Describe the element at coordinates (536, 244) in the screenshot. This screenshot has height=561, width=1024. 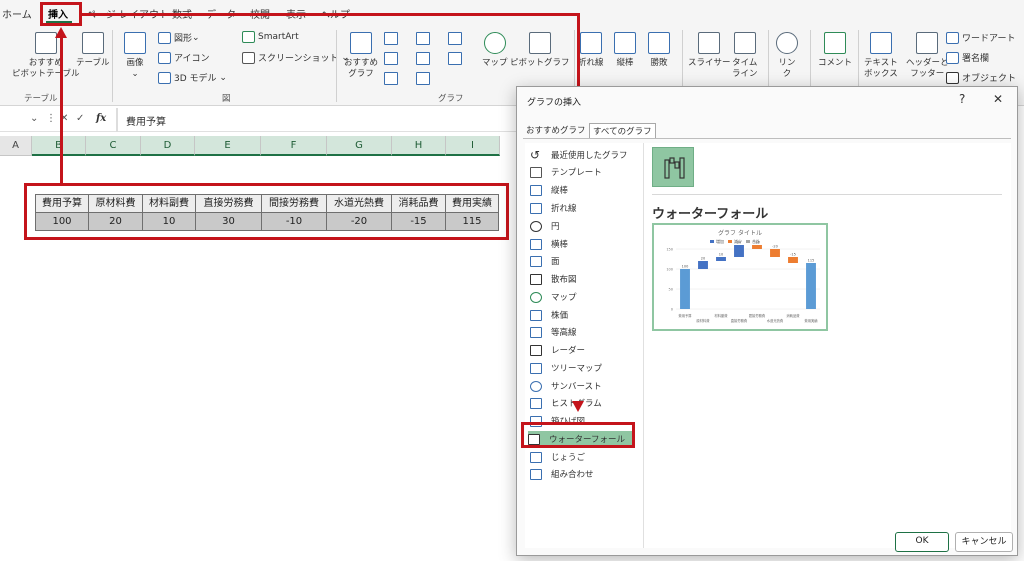
I see `bar-chart-icon` at that location.